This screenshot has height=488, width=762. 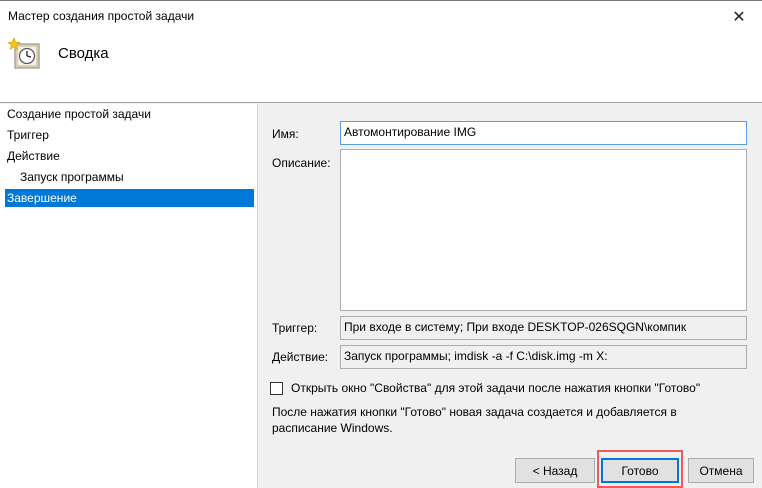 What do you see at coordinates (83, 53) in the screenshot?
I see `page-heading: Сводка` at bounding box center [83, 53].